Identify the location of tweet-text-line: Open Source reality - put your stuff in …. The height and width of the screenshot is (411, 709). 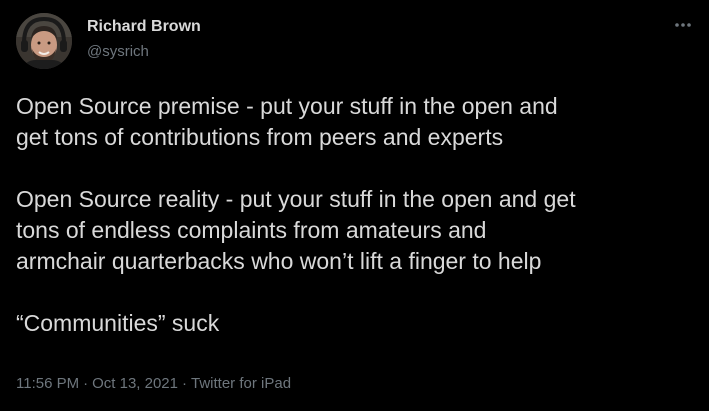
(296, 199).